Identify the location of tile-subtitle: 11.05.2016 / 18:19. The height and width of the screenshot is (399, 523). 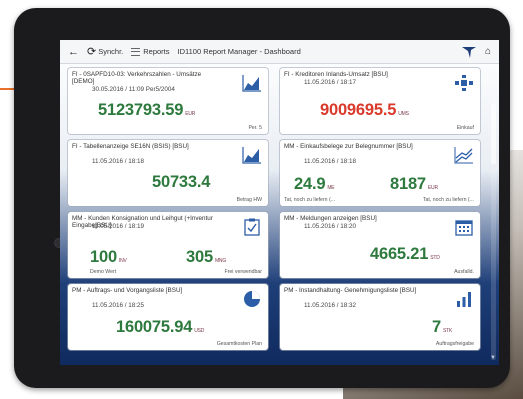
(118, 226).